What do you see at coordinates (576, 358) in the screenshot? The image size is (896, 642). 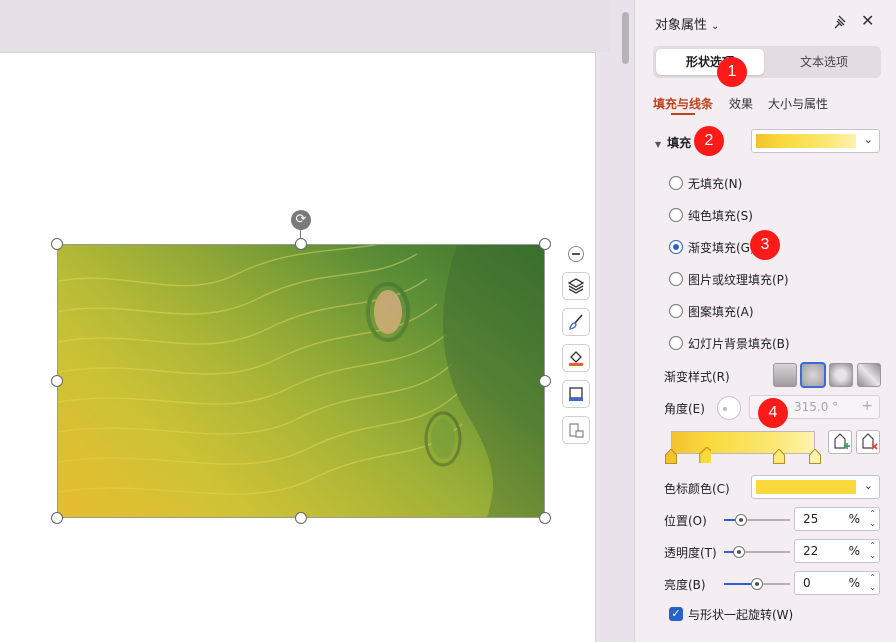 I see `fill-color-icon` at bounding box center [576, 358].